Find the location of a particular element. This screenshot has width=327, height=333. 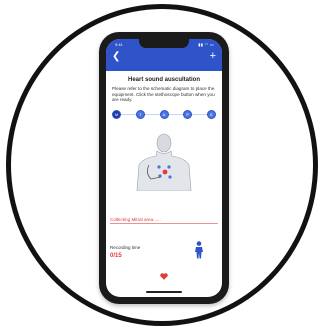

phone-notch is located at coordinates (164, 43).